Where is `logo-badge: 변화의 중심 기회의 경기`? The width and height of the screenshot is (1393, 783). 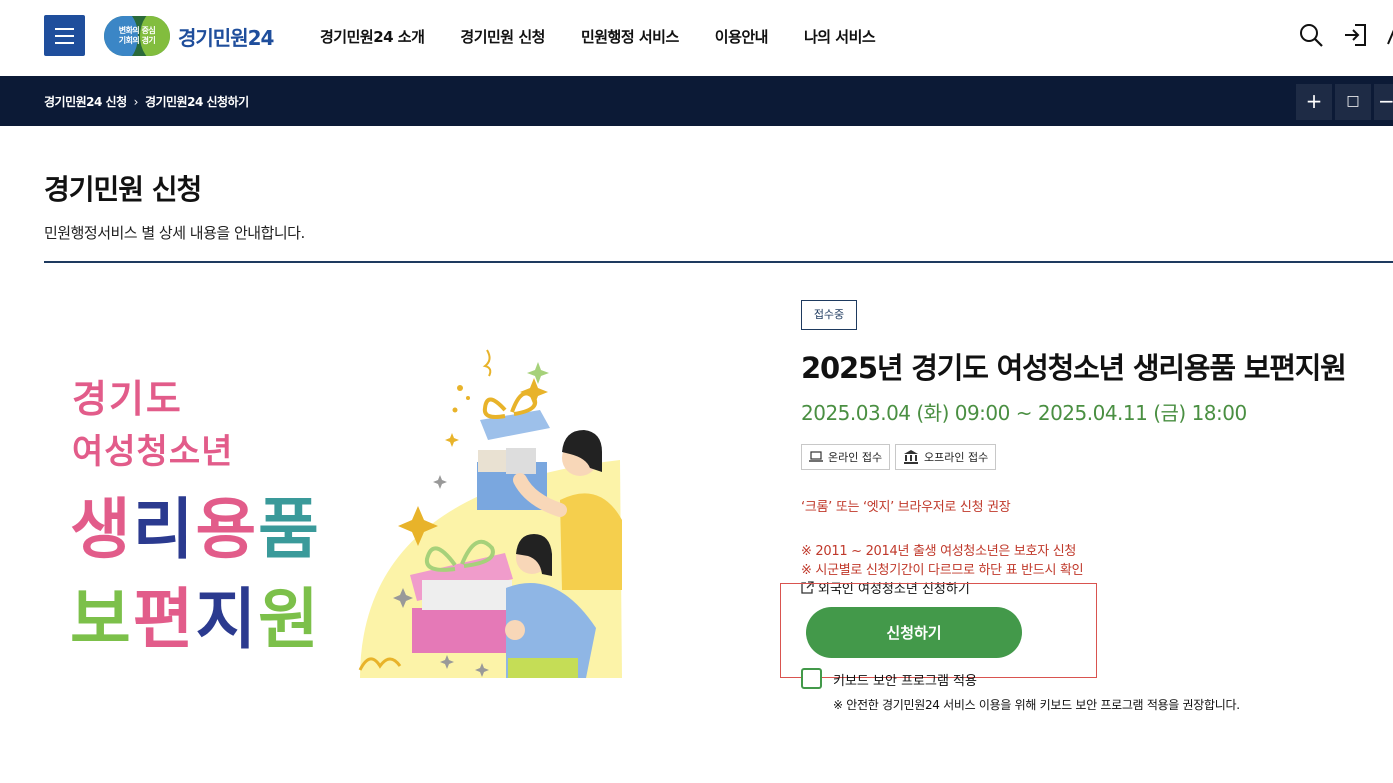 logo-badge: 변화의 중심 기회의 경기 is located at coordinates (137, 36).